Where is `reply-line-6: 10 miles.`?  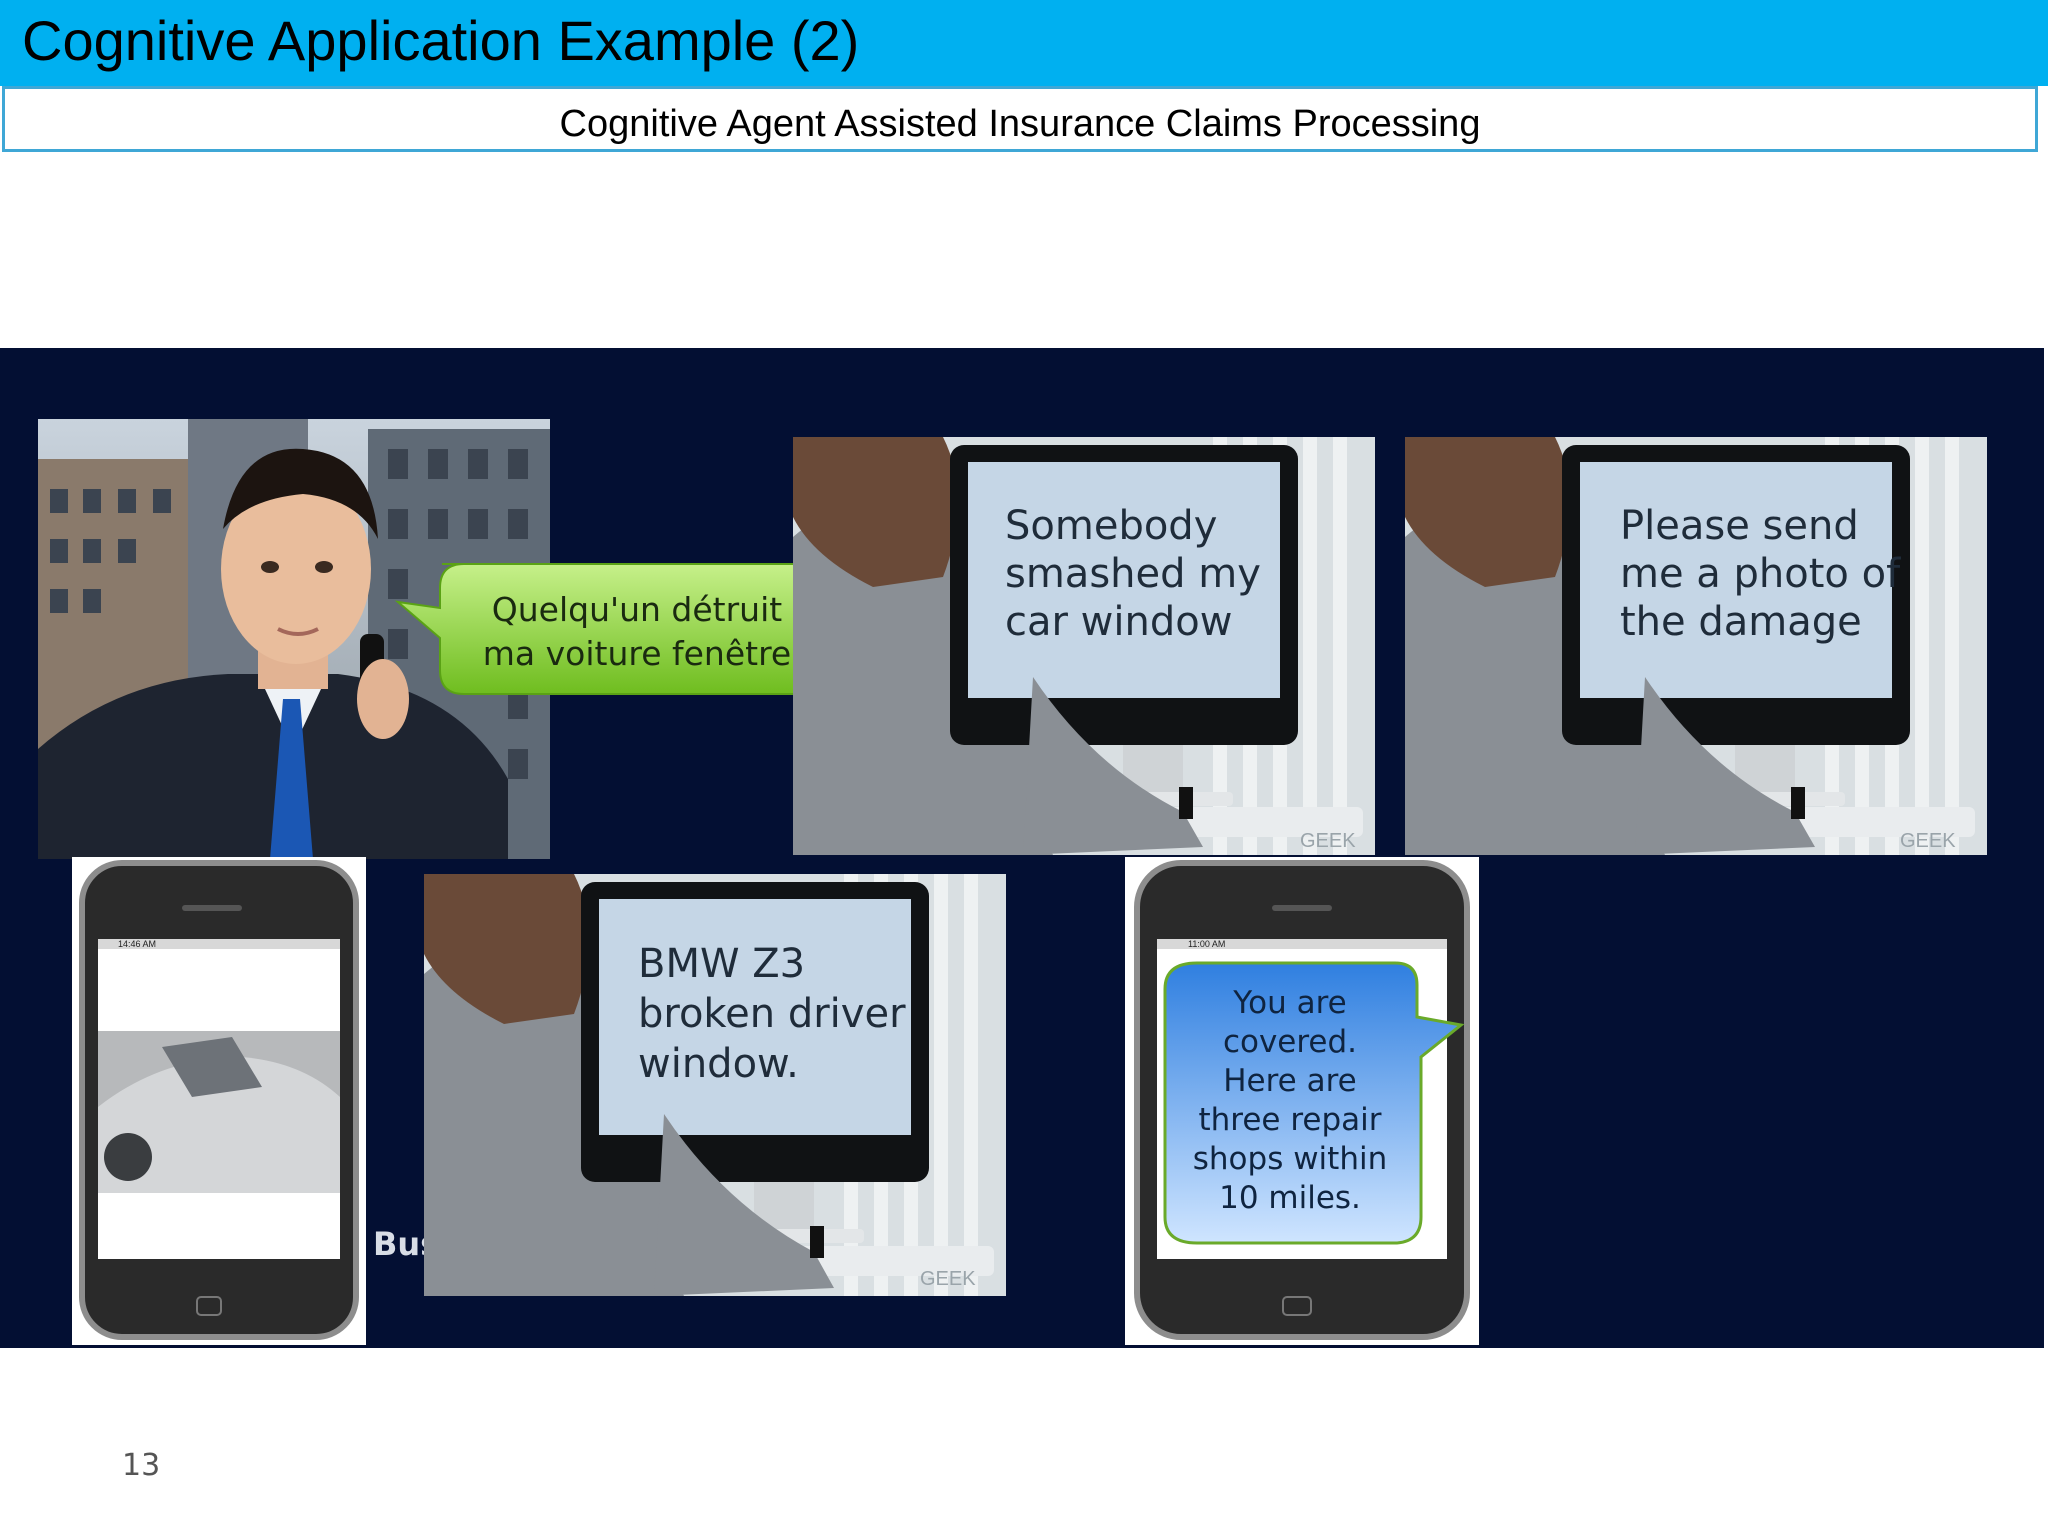
reply-line-6: 10 miles. is located at coordinates (1290, 1198).